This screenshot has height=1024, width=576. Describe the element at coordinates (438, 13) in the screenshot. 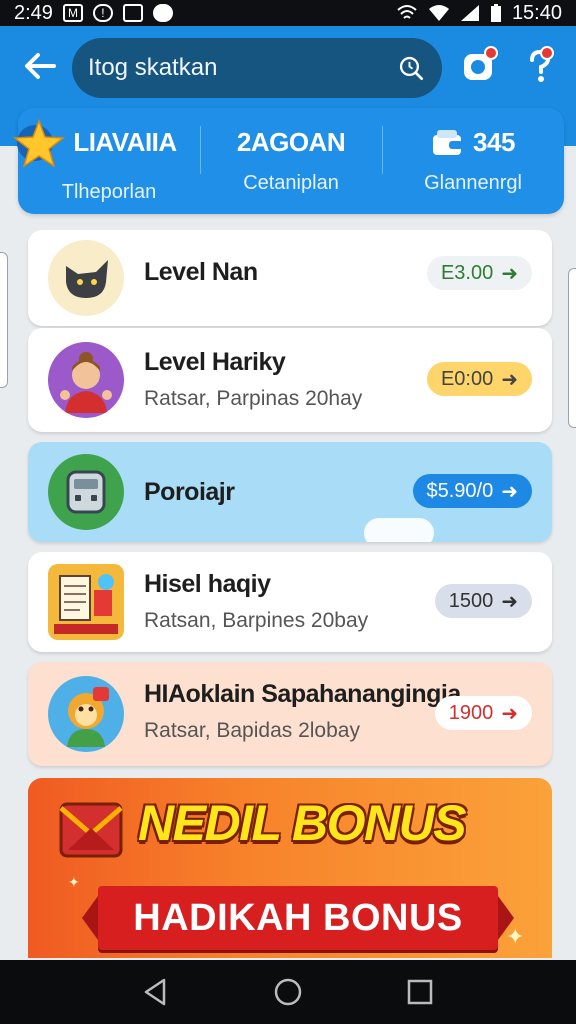

I see `wifi-icon` at that location.